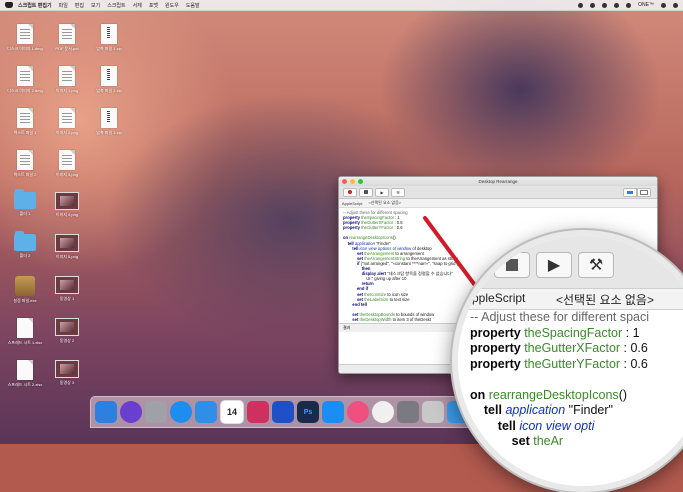  What do you see at coordinates (375, 319) in the screenshot?
I see `code-token: theDesktopWidth` at bounding box center [375, 319].